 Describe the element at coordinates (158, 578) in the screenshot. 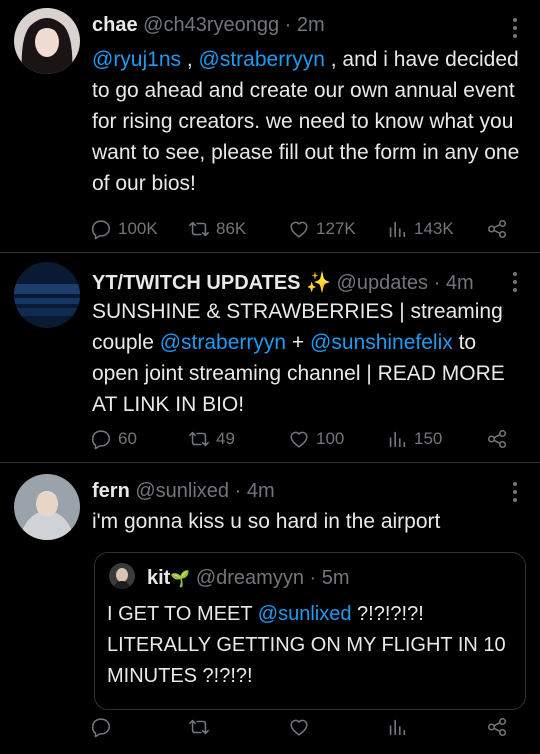

I see `quote-author-name: kit` at that location.